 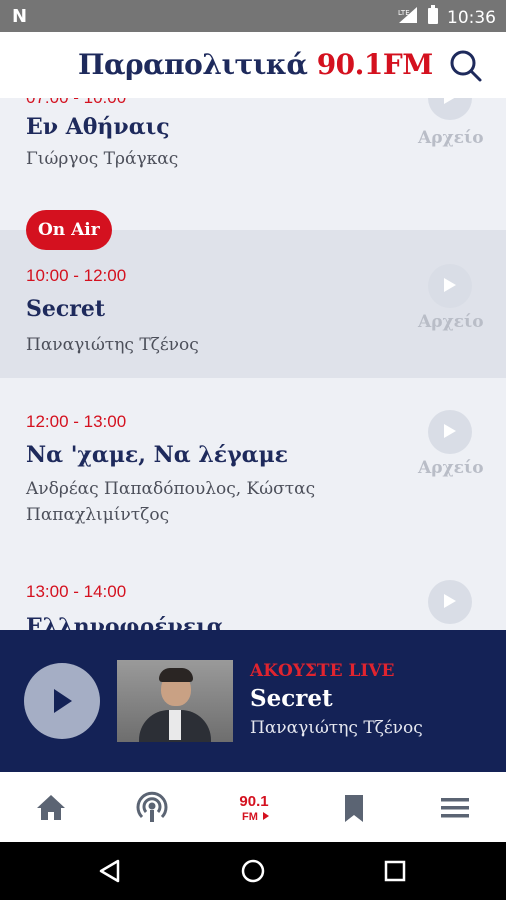 What do you see at coordinates (157, 455) in the screenshot?
I see `item-show: Να 'χαμε, Να λέγαμε` at bounding box center [157, 455].